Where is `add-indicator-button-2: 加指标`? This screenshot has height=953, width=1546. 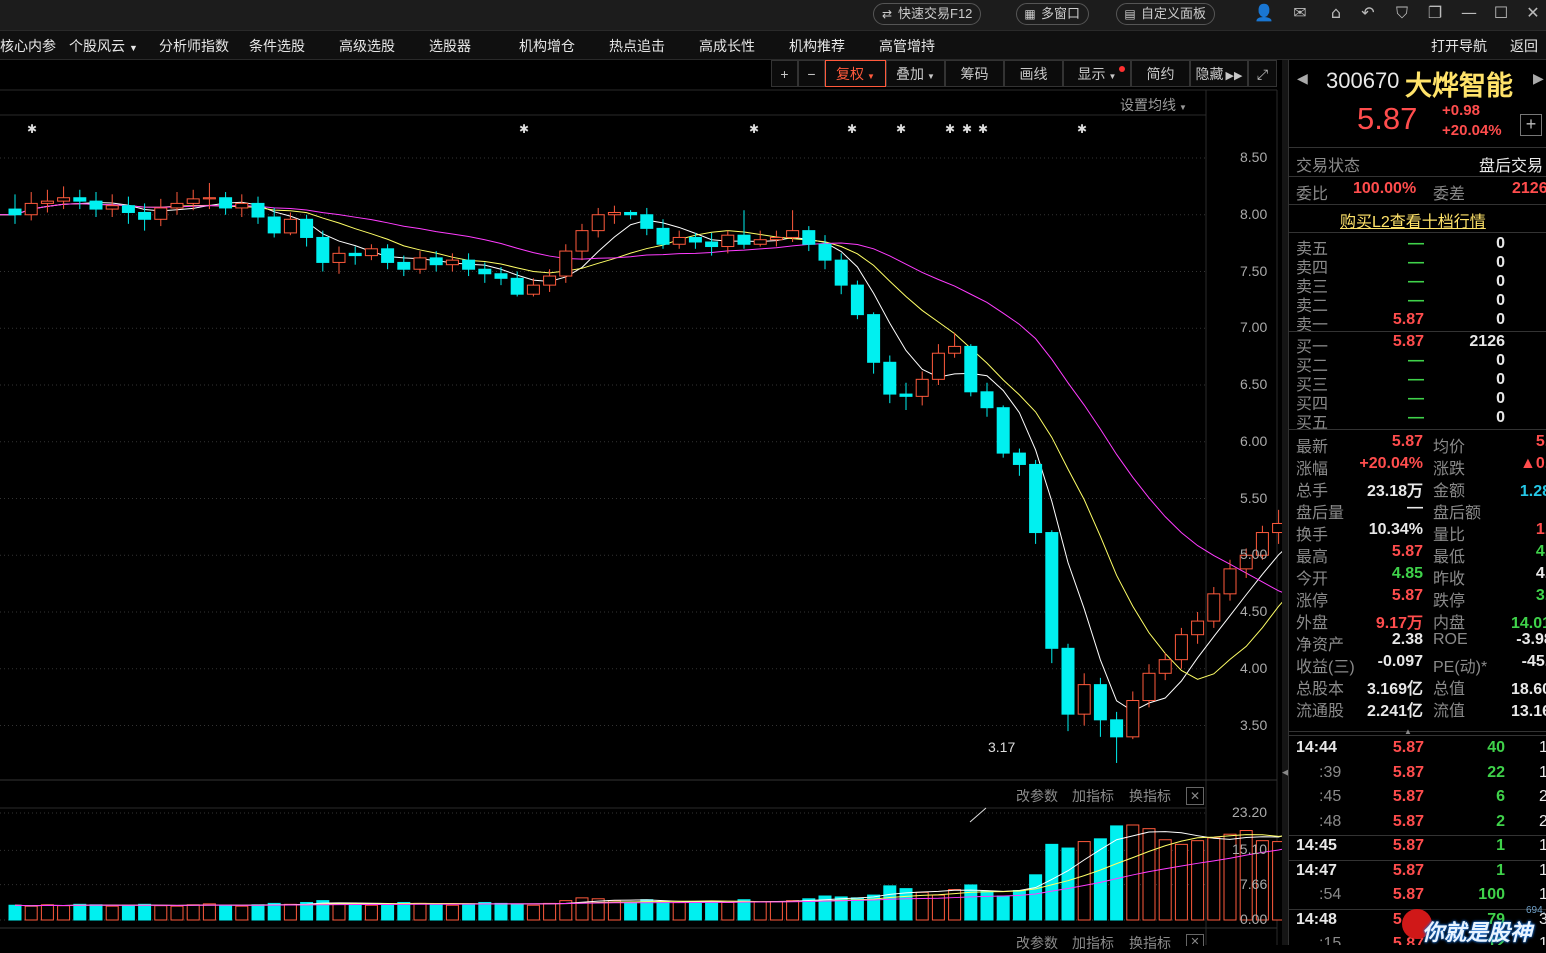 add-indicator-button-2: 加指标 is located at coordinates (1093, 943).